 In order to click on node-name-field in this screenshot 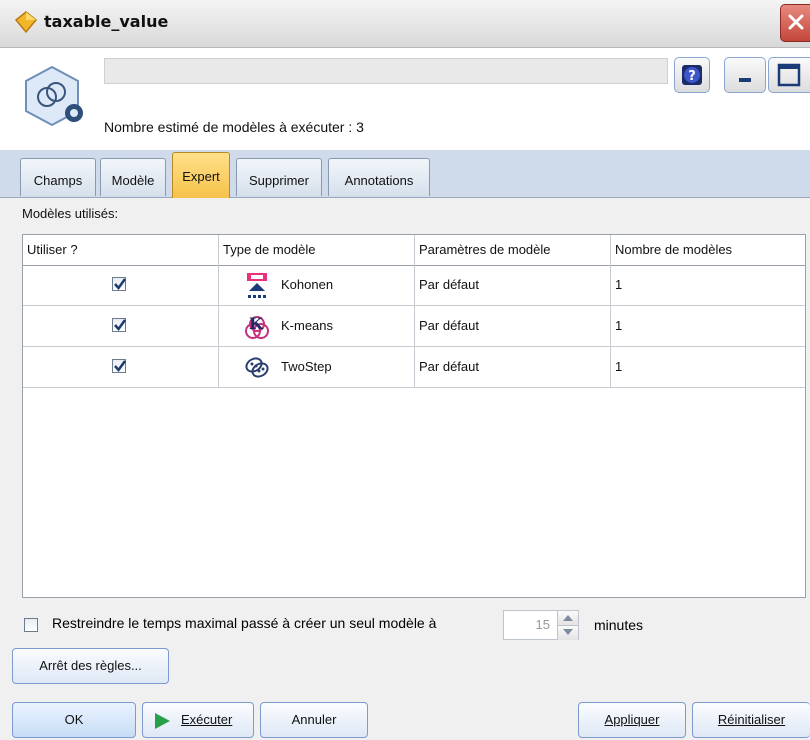, I will do `click(386, 71)`.